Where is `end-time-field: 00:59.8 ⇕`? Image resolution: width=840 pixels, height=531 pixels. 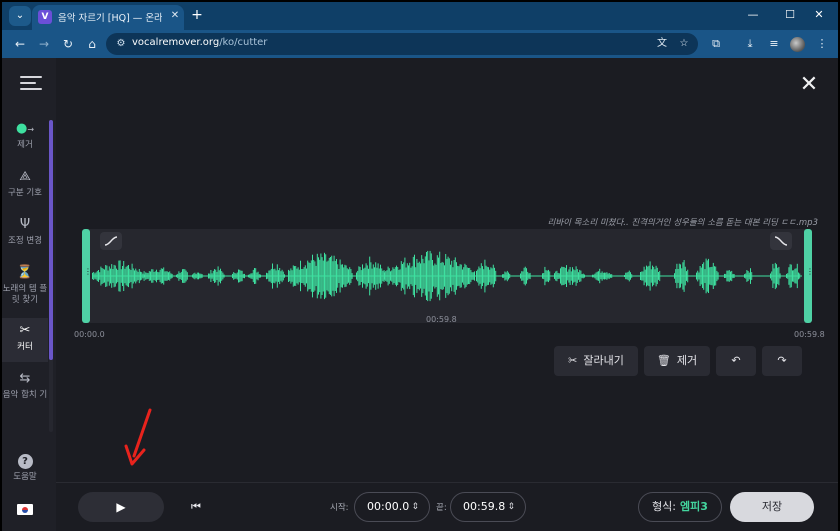
end-time-field: 00:59.8 ⇕ is located at coordinates (488, 507).